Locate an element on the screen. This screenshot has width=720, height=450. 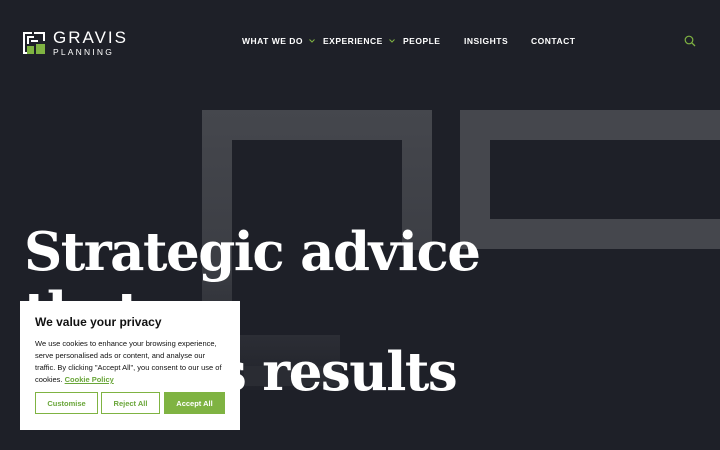
logo: GRAVIS PLANNING is located at coordinates (82, 43).